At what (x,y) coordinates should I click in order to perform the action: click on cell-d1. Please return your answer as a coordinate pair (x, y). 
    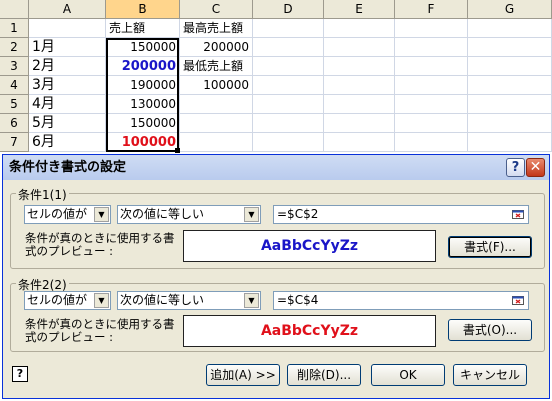
    Looking at the image, I should click on (288, 28).